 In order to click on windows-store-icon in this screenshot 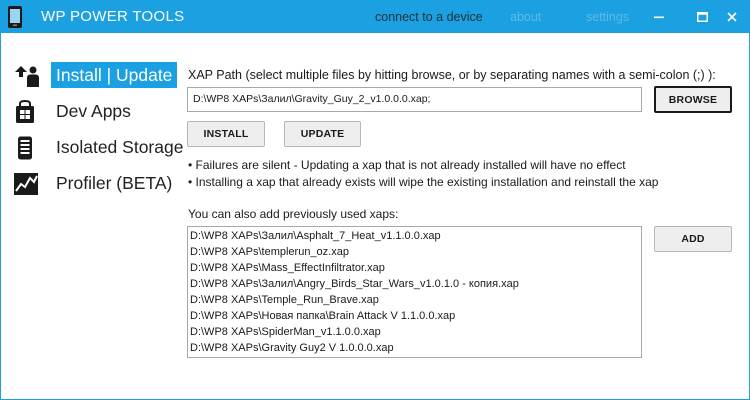, I will do `click(27, 111)`.